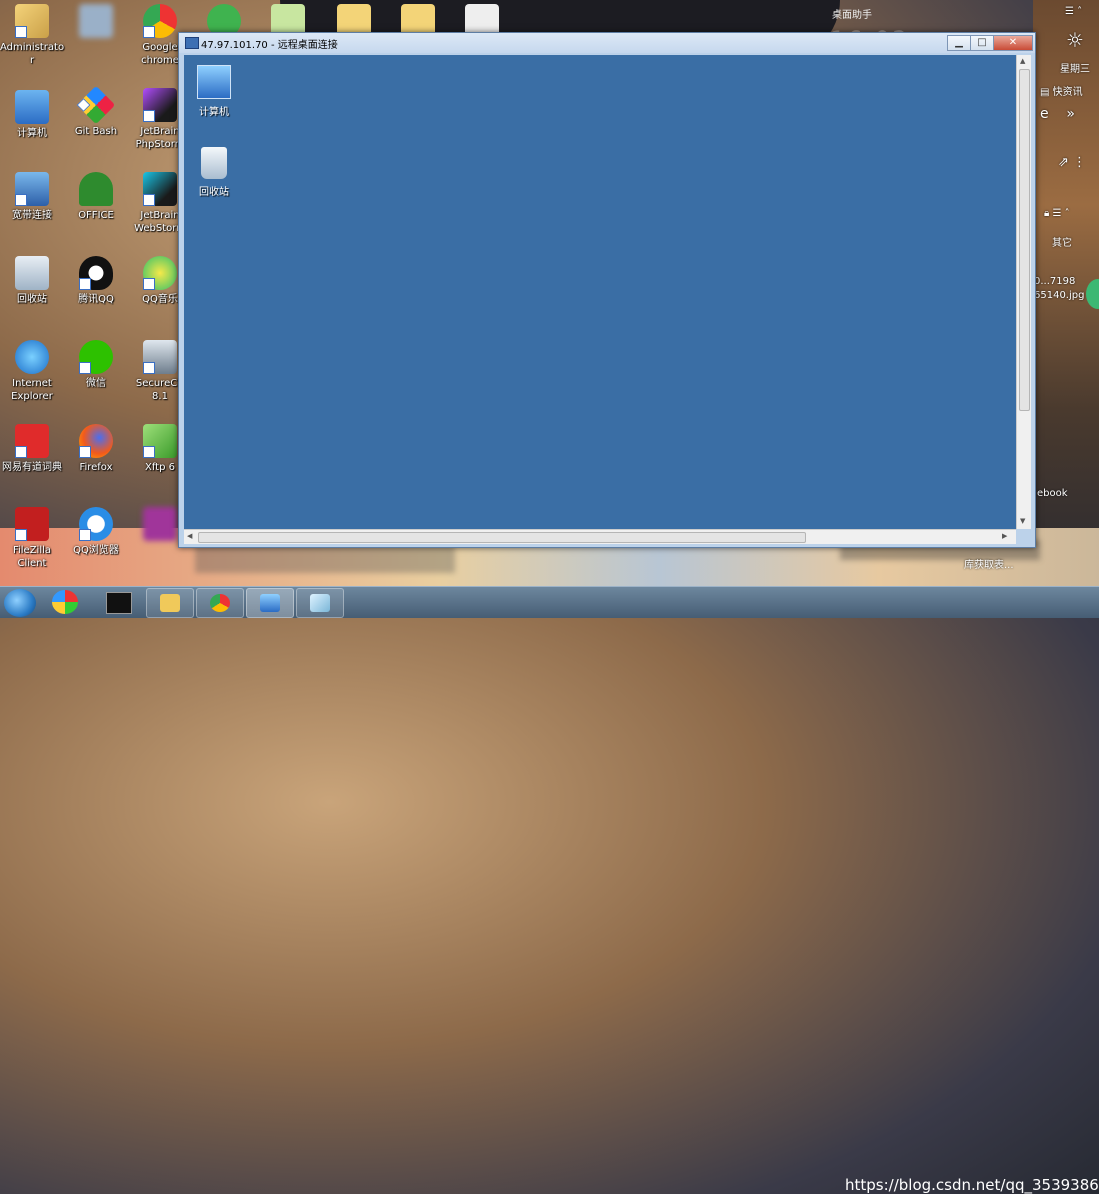  I want to click on desktop-icon-label: SecureCR 8.1, so click(160, 390).